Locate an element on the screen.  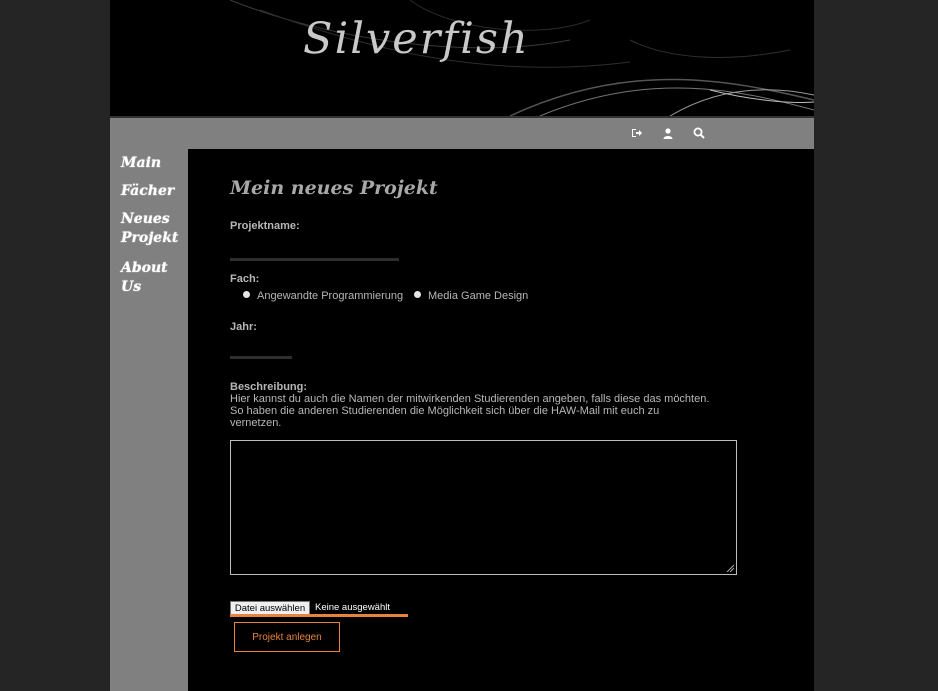
sidebar-item-about-us: About Us is located at coordinates (154, 278).